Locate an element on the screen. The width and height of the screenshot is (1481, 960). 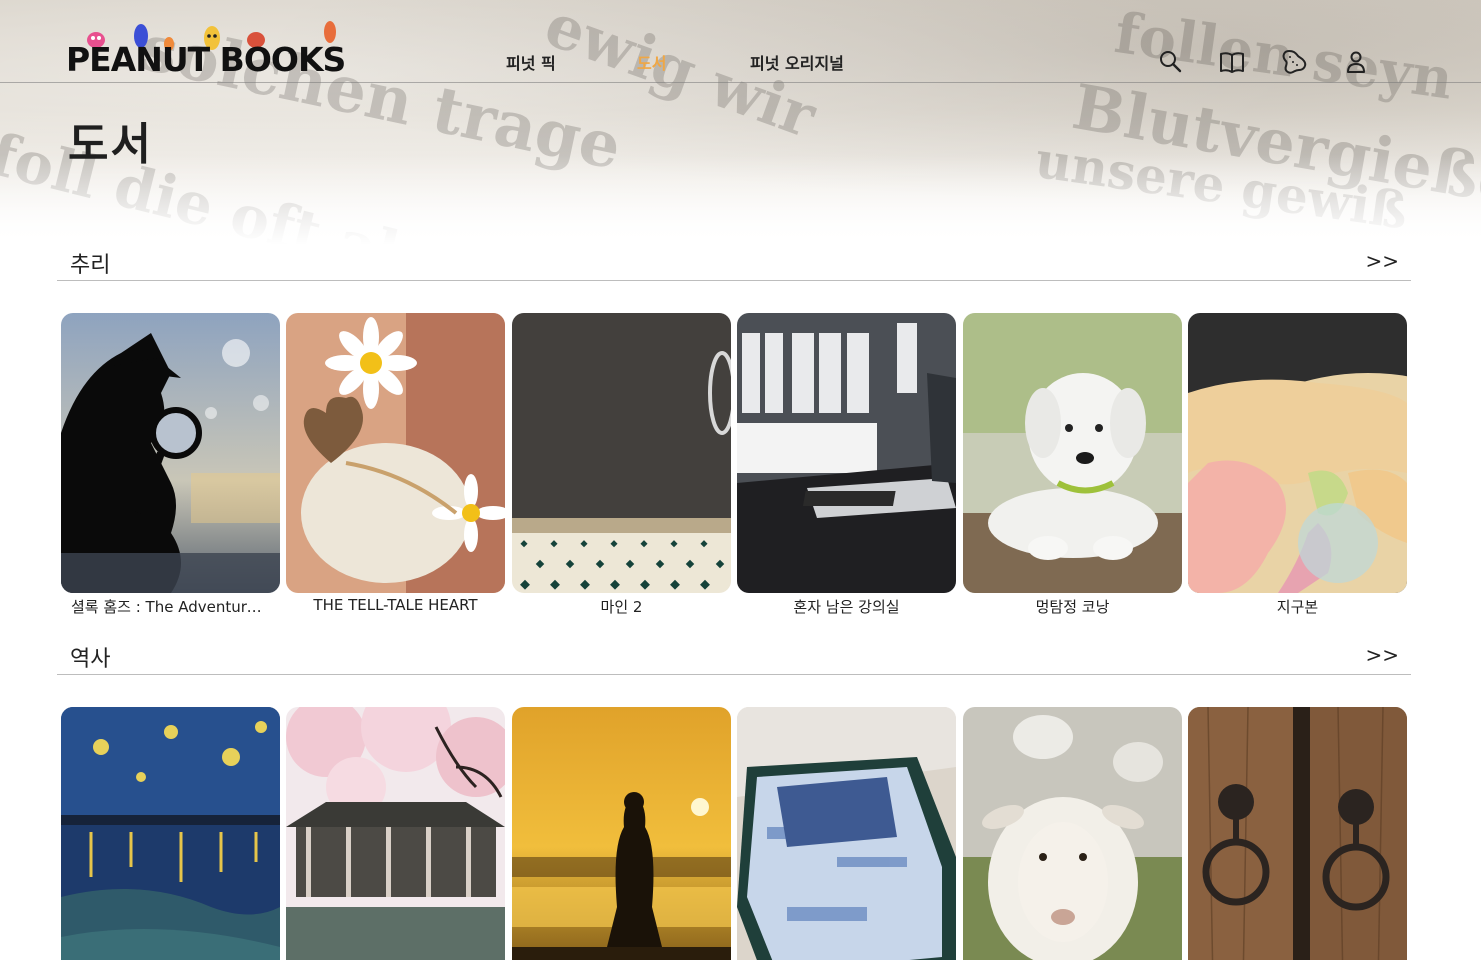
nav-books: 도서 is located at coordinates (651, 62).